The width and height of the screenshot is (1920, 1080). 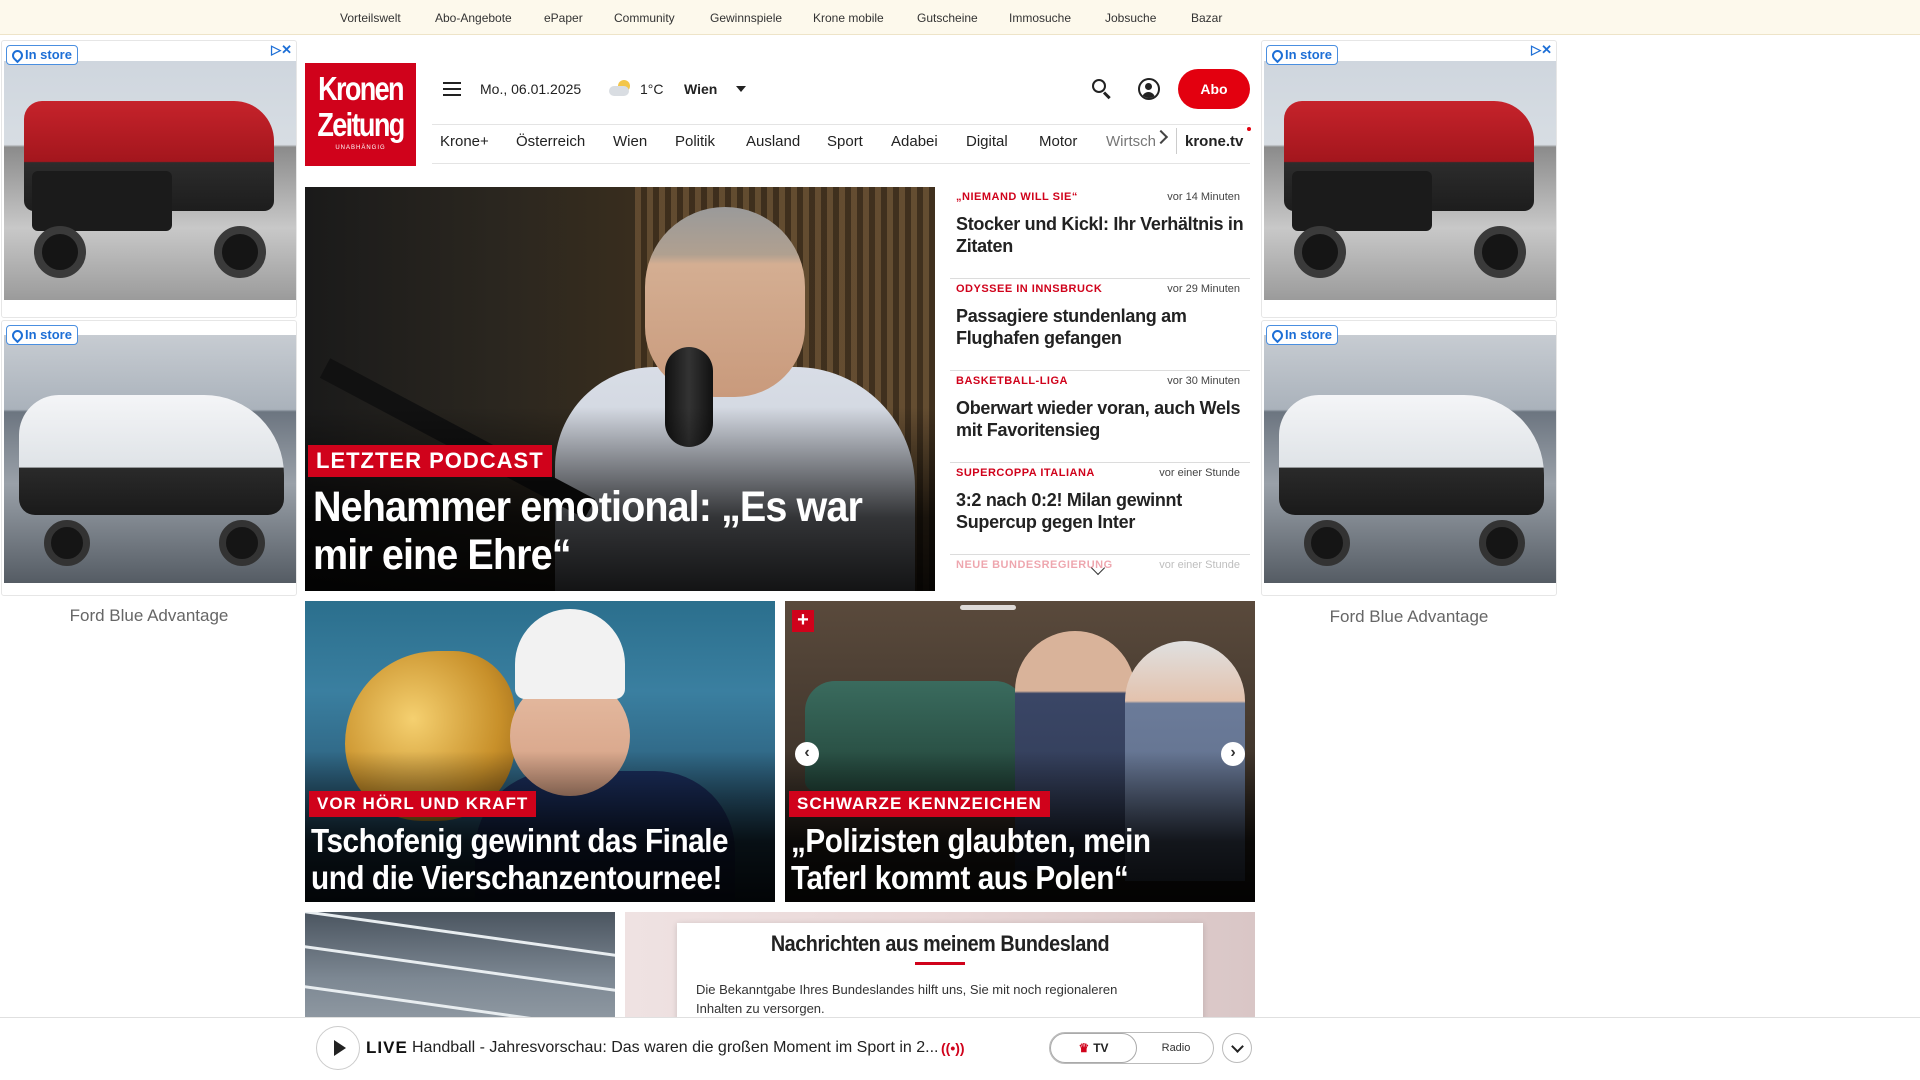 What do you see at coordinates (940, 943) in the screenshot?
I see `bundesland-title: Nachrichten aus meinem Bundesland` at bounding box center [940, 943].